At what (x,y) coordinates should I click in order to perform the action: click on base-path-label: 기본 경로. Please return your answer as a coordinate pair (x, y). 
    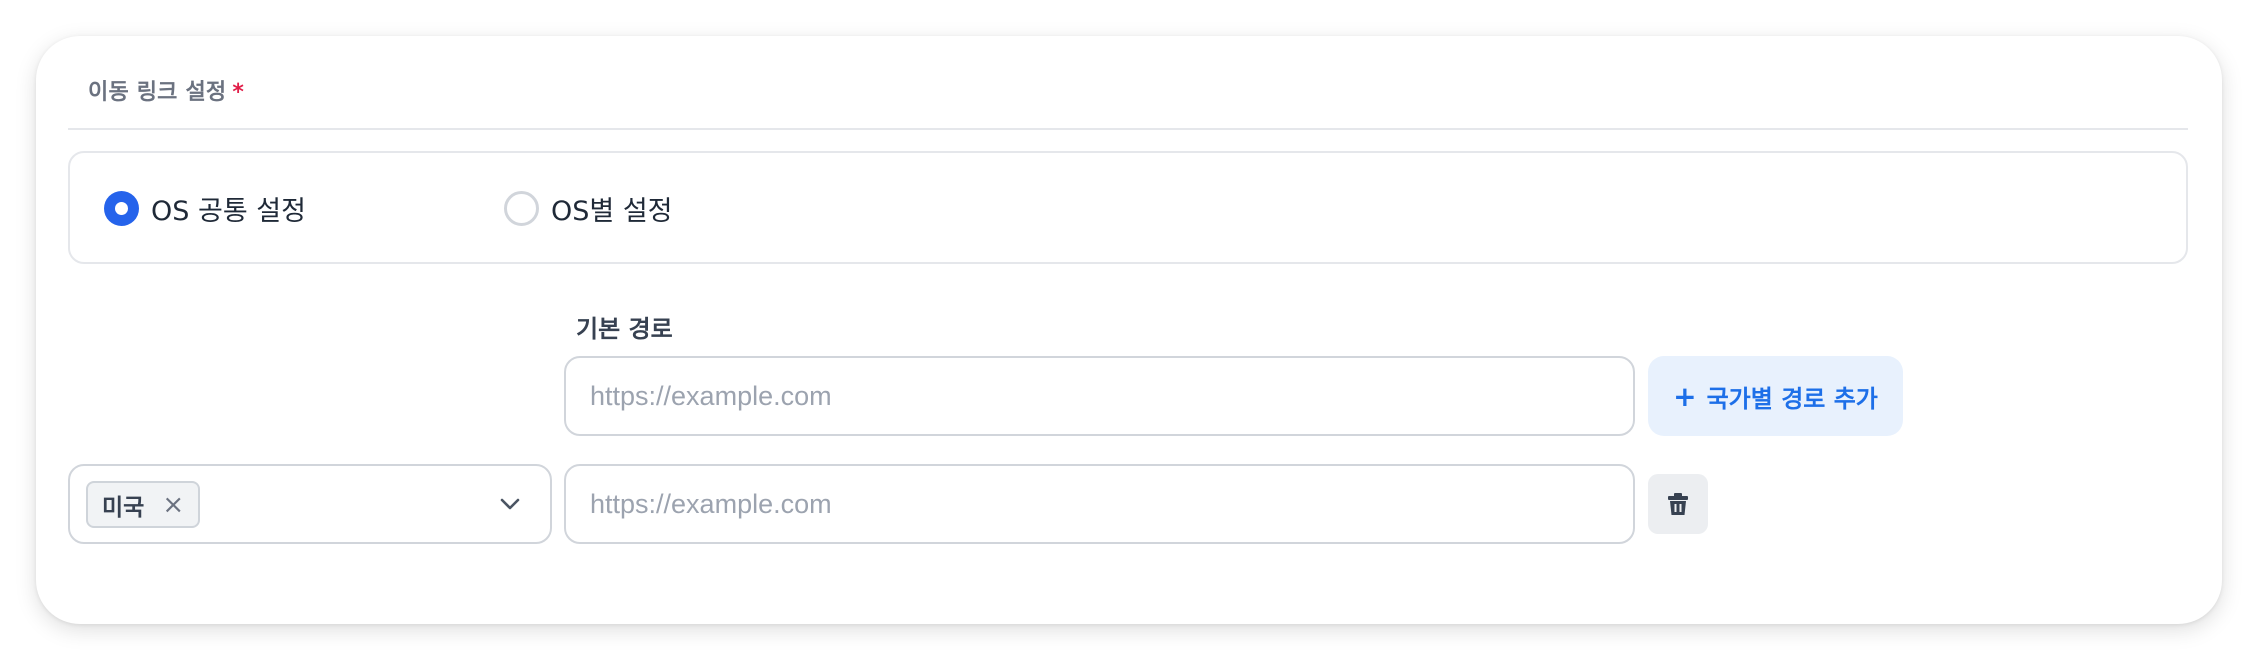
    Looking at the image, I should click on (624, 329).